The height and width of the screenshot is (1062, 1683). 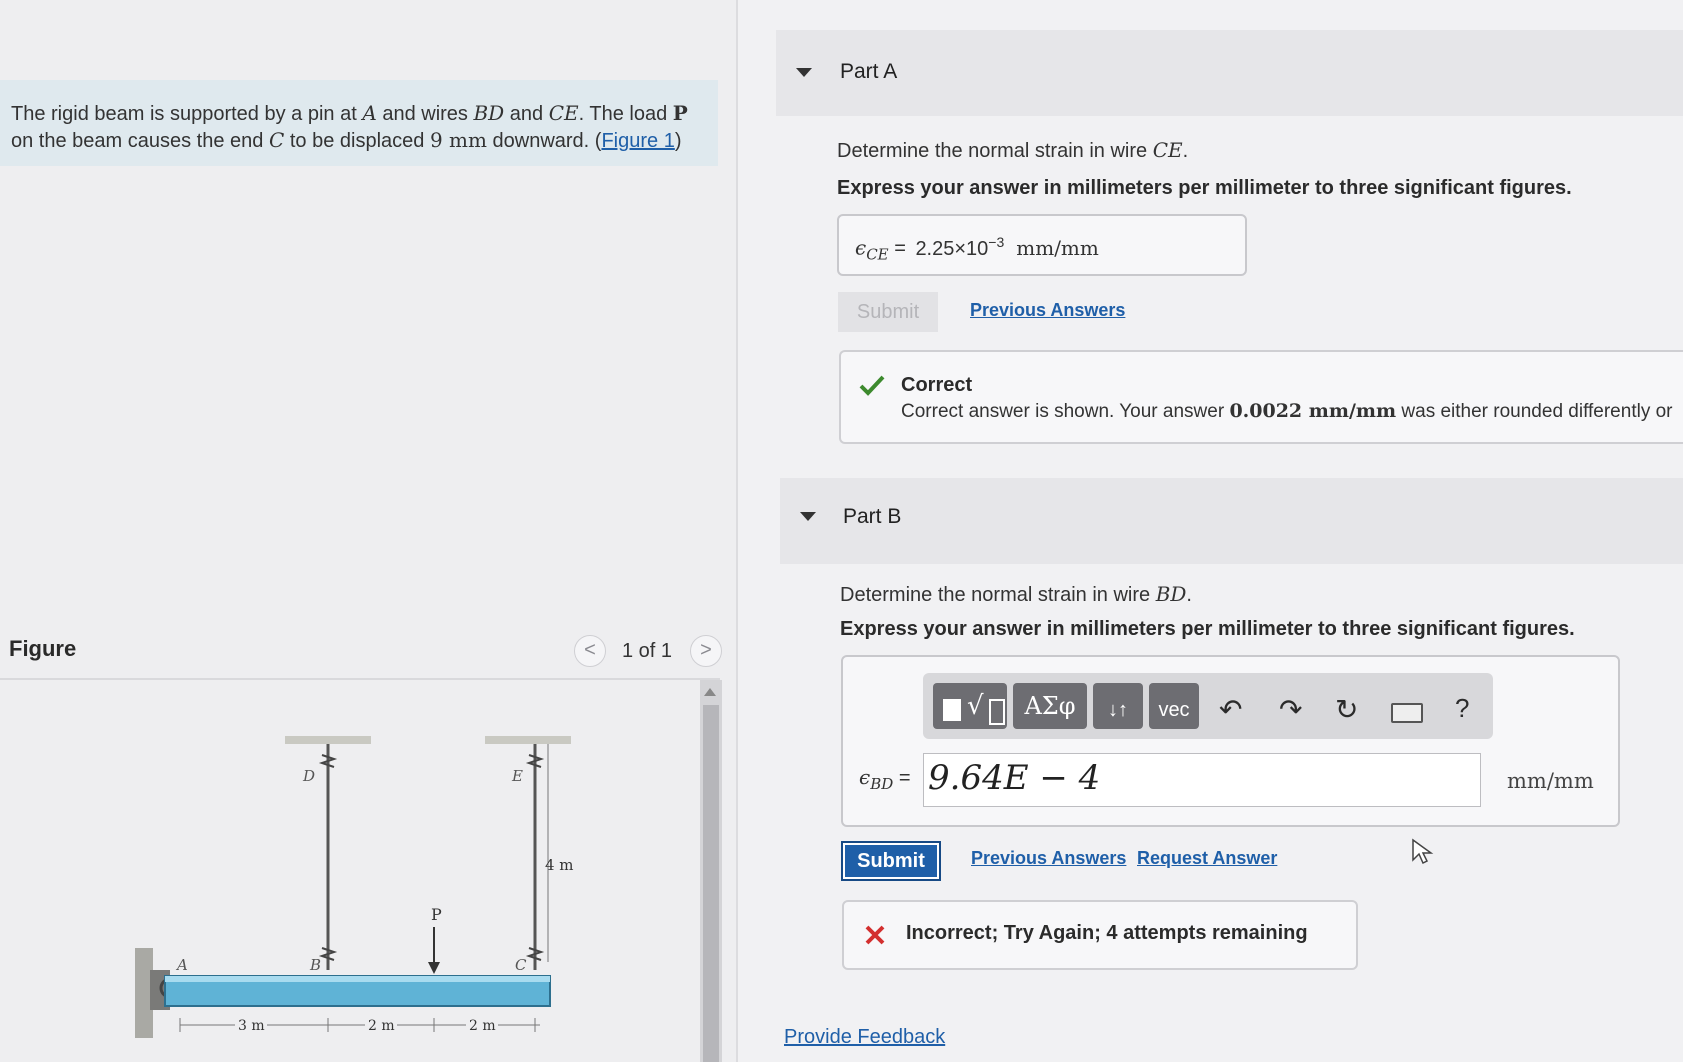 What do you see at coordinates (590, 651) in the screenshot?
I see `figure-prev-button: <` at bounding box center [590, 651].